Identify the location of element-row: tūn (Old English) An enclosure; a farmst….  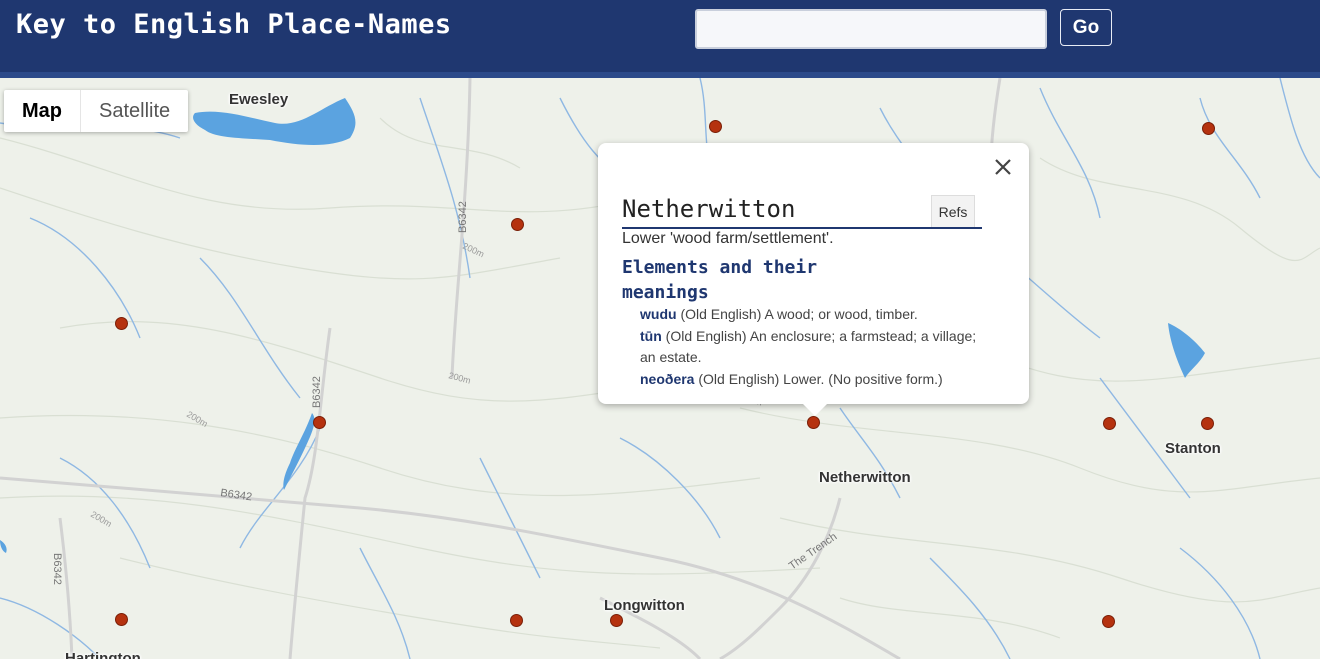
(810, 347).